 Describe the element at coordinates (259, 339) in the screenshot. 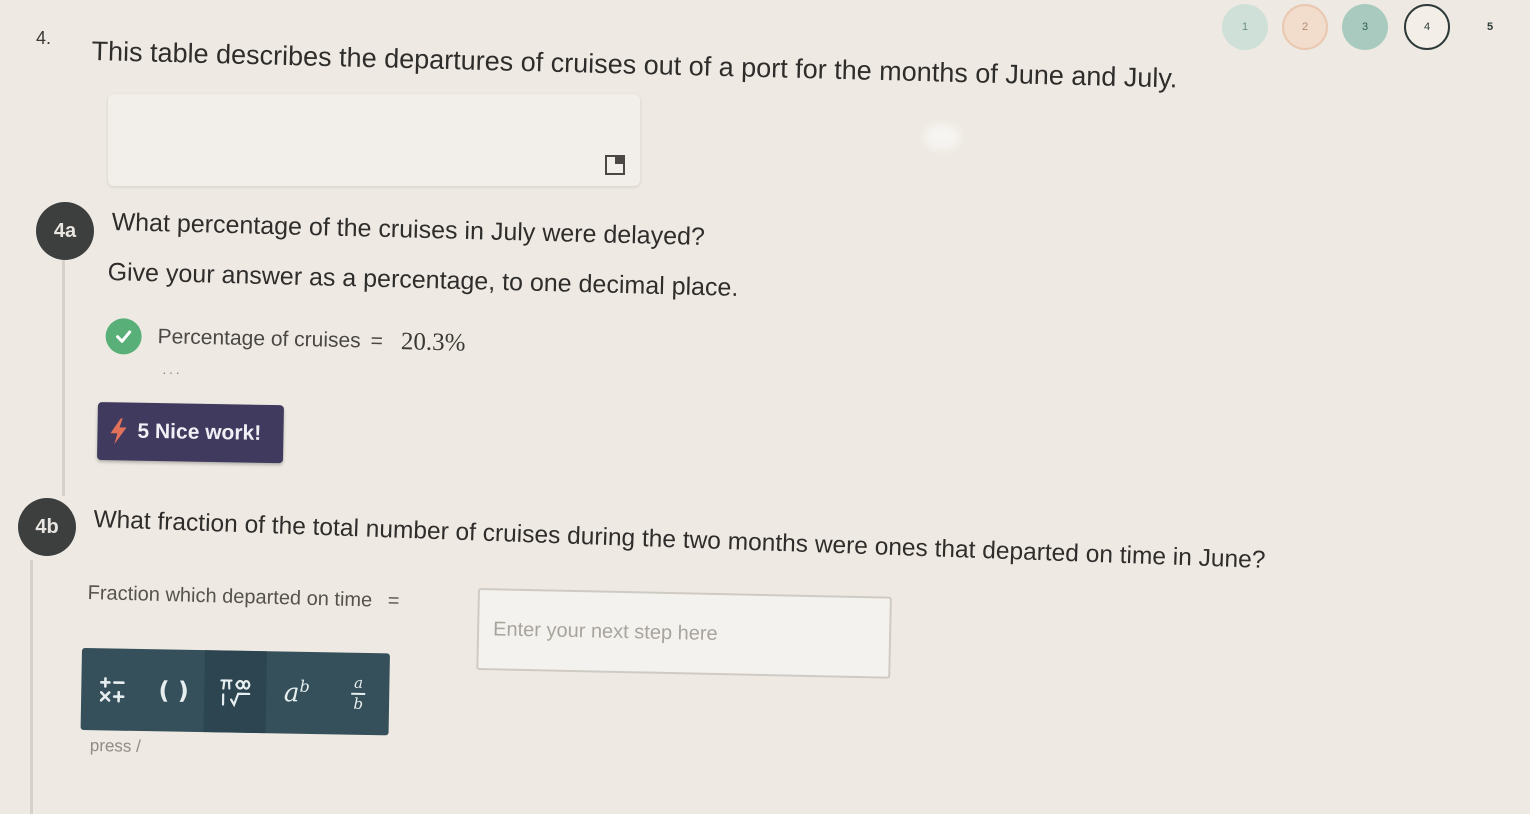

I see `part-4a-answer-label: Percentage of cruises` at that location.